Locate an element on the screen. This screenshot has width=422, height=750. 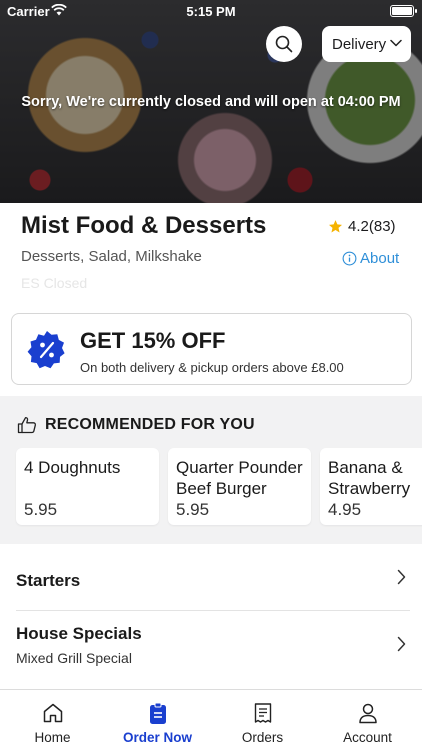
recommended-header: RECOMMENDED FOR YOU is located at coordinates (136, 425).